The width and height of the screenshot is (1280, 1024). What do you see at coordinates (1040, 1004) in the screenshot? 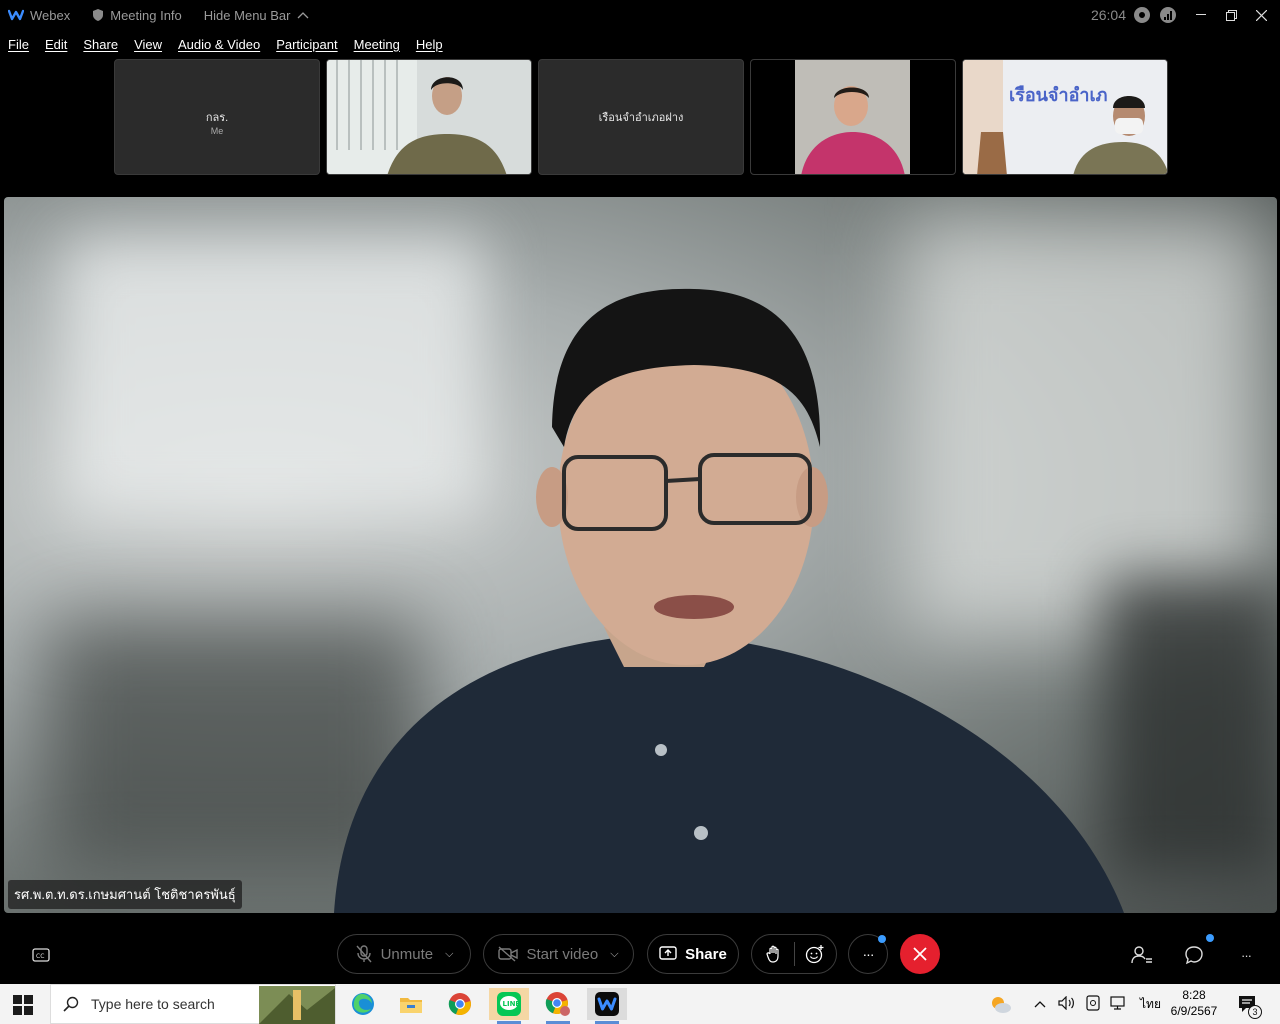
I see `show-hidden-icons-chevron-icon` at bounding box center [1040, 1004].